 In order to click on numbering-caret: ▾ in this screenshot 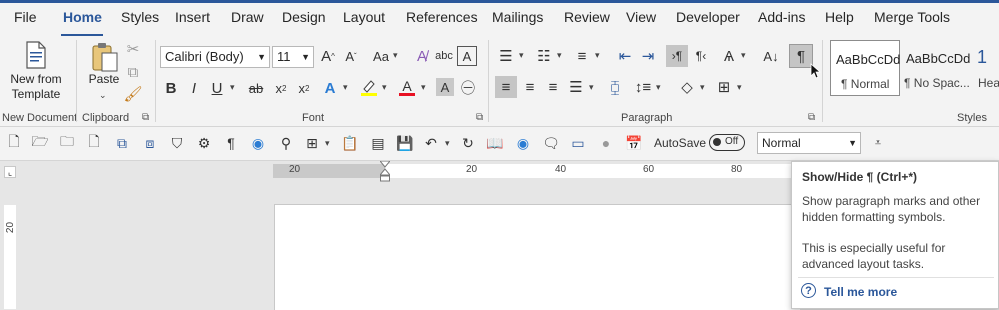, I will do `click(559, 55)`.